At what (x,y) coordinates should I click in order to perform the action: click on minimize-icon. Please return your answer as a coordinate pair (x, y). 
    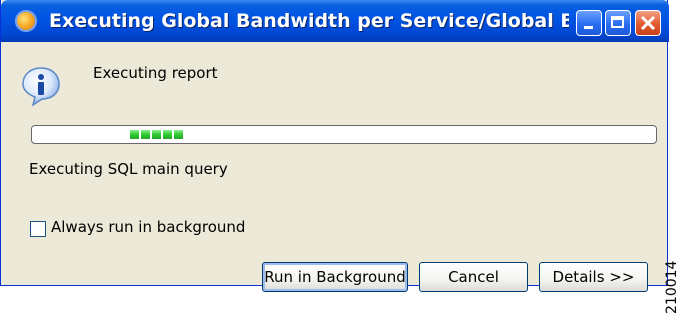
    Looking at the image, I should click on (588, 27).